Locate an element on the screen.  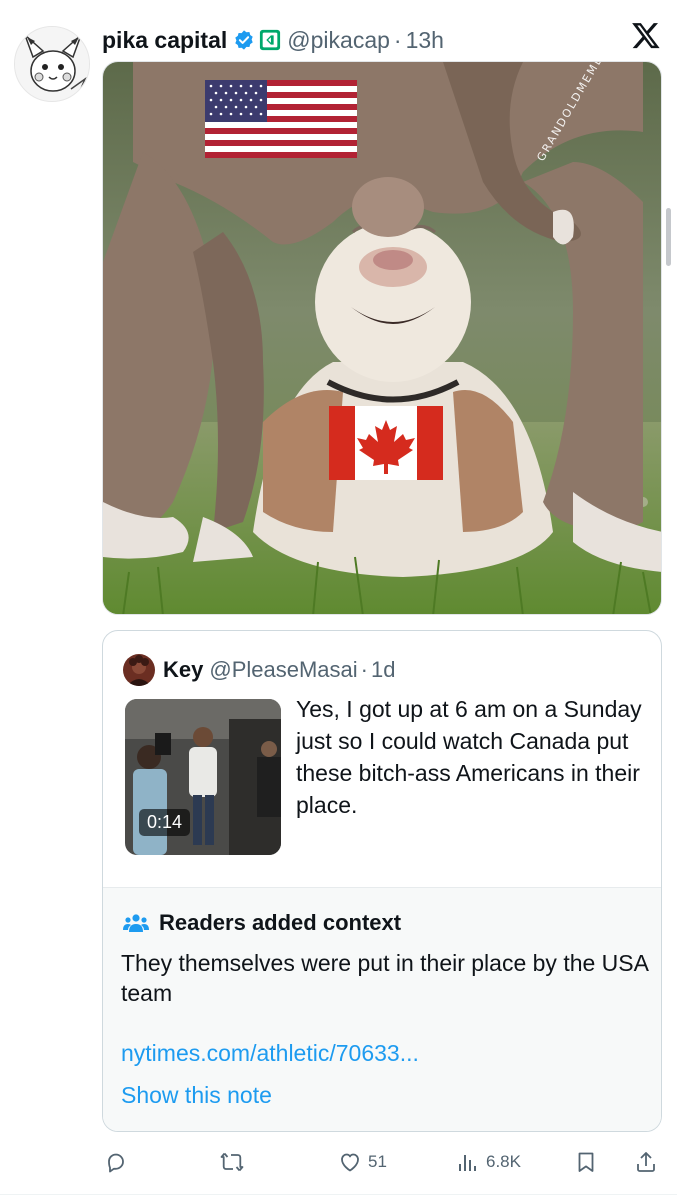
bookmark-icon is located at coordinates (586, 1162).